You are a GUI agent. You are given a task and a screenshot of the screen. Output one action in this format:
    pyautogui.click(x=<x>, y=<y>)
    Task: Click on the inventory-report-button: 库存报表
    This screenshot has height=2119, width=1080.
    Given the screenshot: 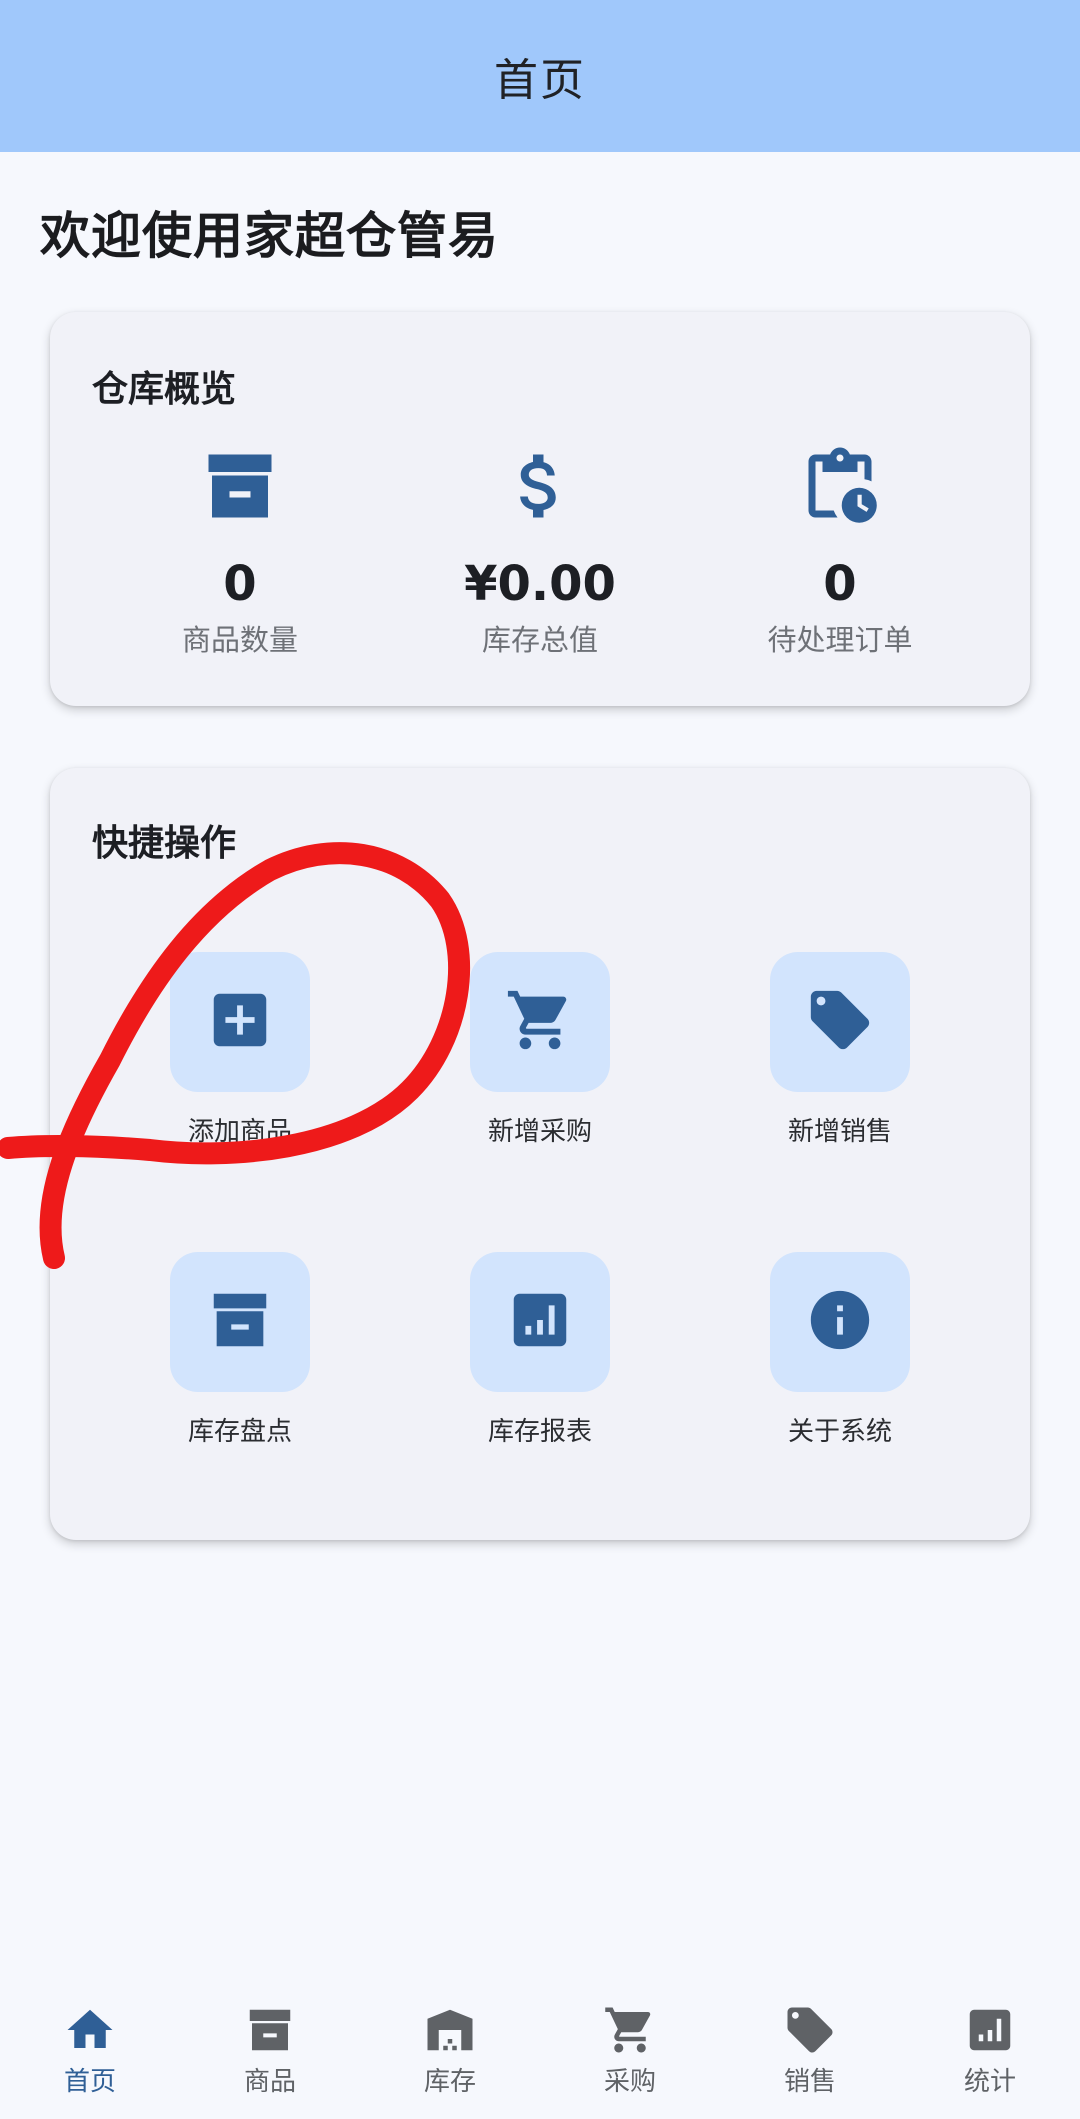 What is the action you would take?
    pyautogui.click(x=540, y=1350)
    